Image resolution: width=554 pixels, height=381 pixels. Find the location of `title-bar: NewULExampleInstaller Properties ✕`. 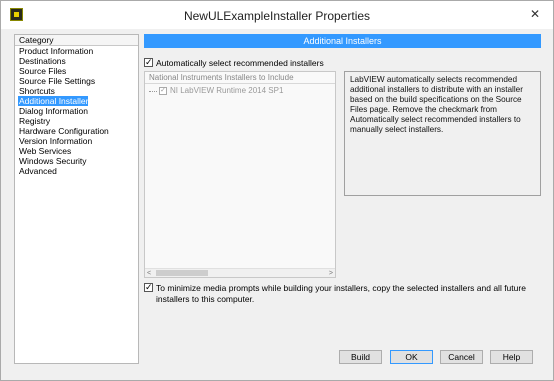

title-bar: NewULExampleInstaller Properties ✕ is located at coordinates (277, 15).